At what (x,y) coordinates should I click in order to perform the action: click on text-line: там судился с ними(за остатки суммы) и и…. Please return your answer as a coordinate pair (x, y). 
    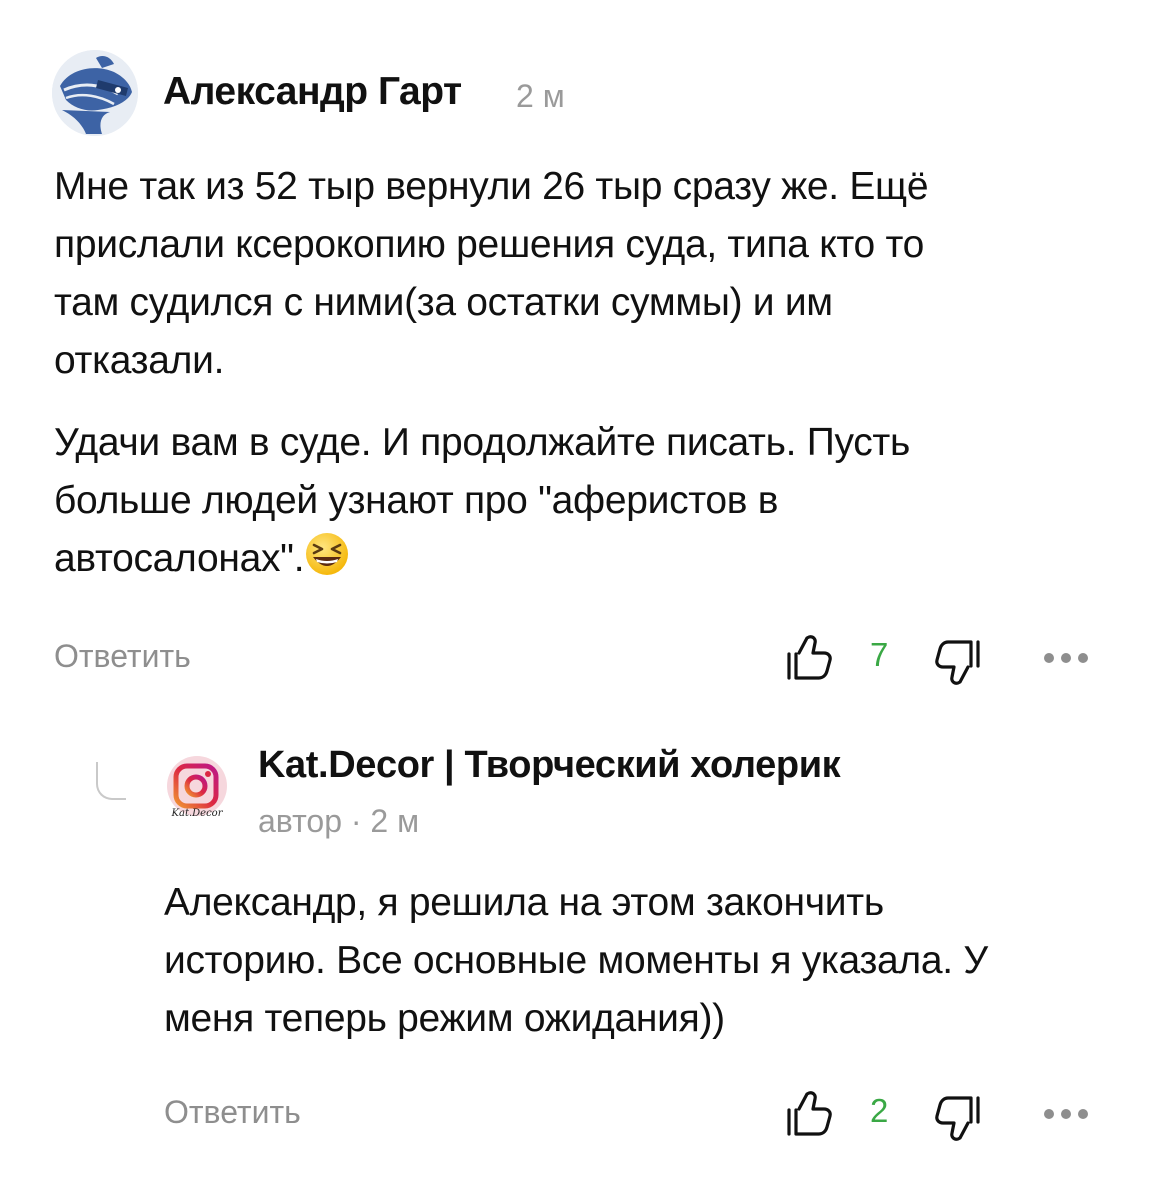
    Looking at the image, I should click on (443, 302).